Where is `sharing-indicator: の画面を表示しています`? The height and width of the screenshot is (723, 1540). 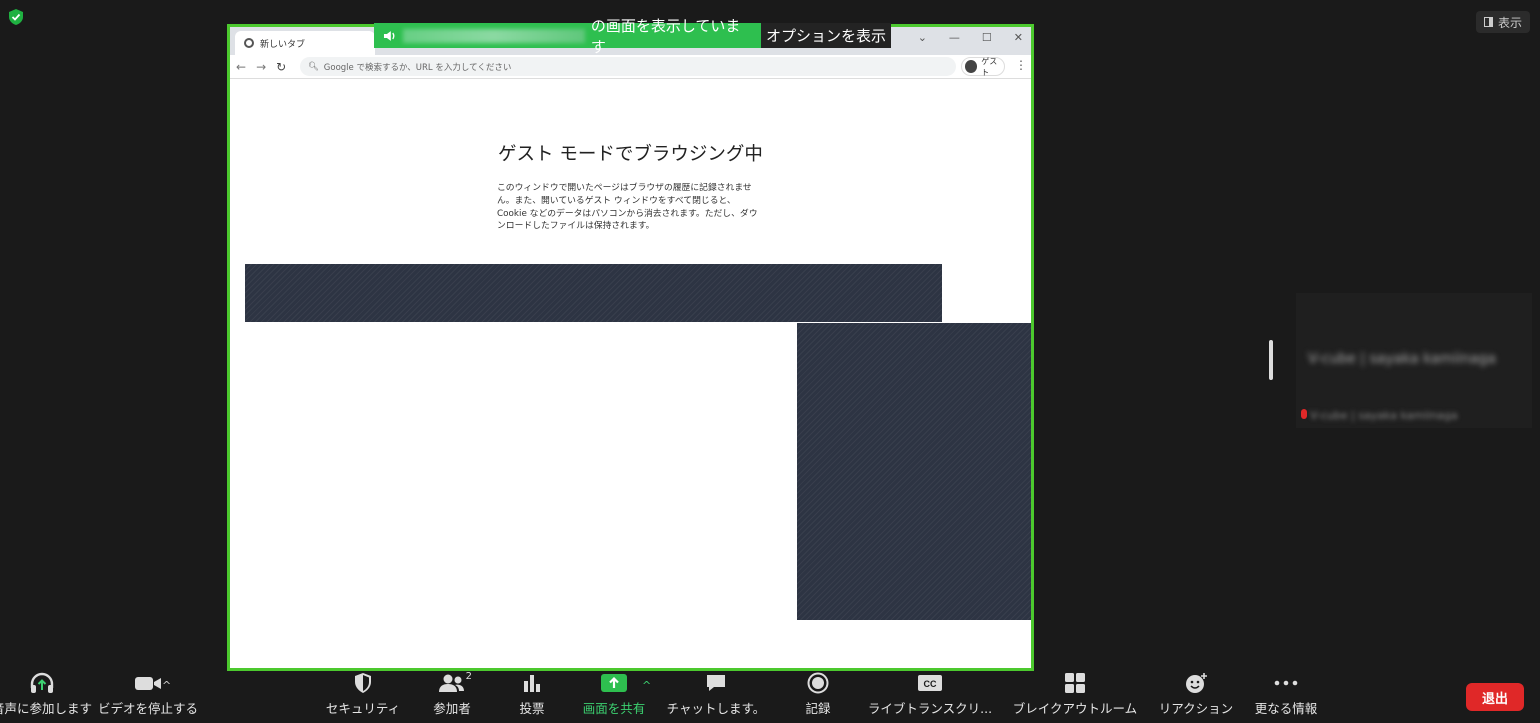
sharing-indicator: の画面を表示しています is located at coordinates (567, 36).